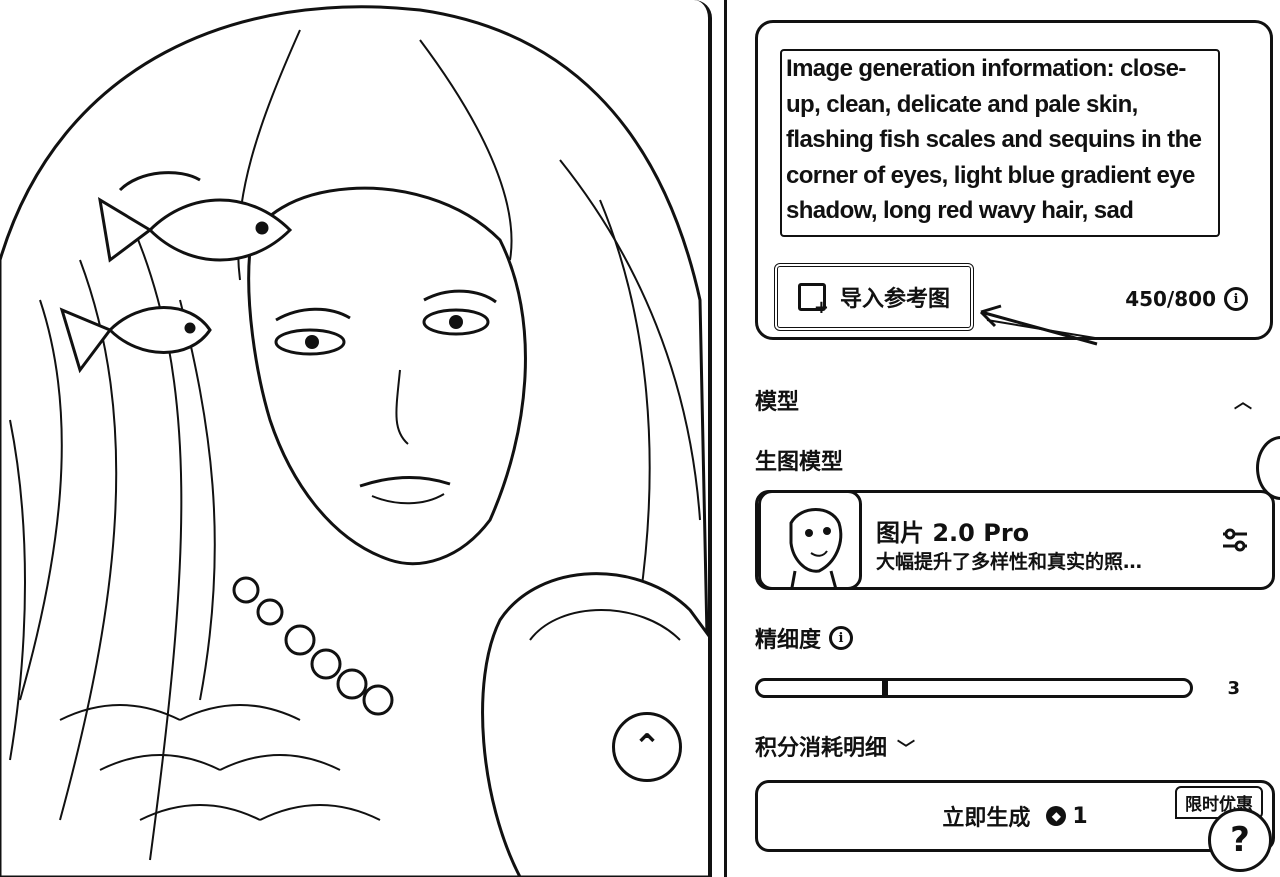 The width and height of the screenshot is (1280, 877). What do you see at coordinates (1170, 299) in the screenshot?
I see `character-count: 450/800` at bounding box center [1170, 299].